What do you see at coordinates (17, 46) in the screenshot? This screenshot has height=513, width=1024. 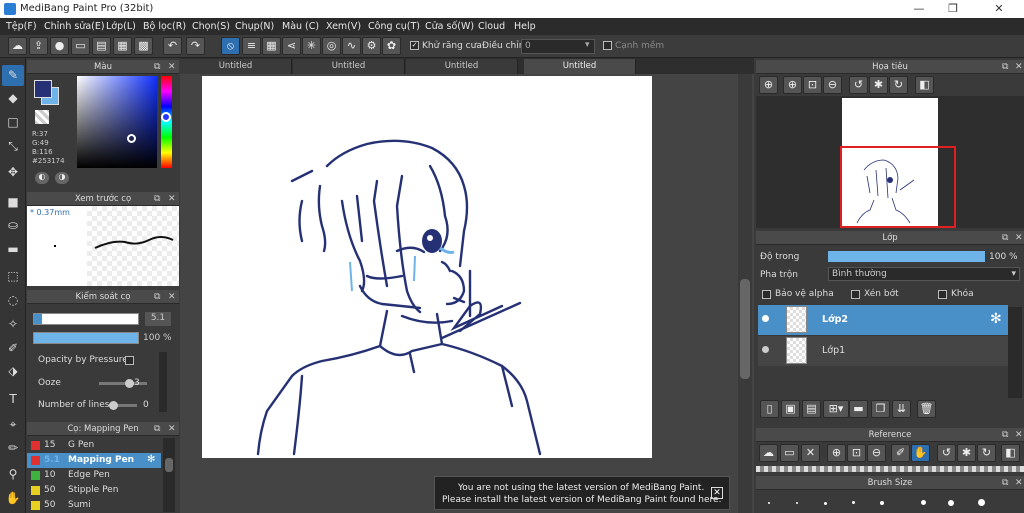 I see `cloud-icon: ☁` at bounding box center [17, 46].